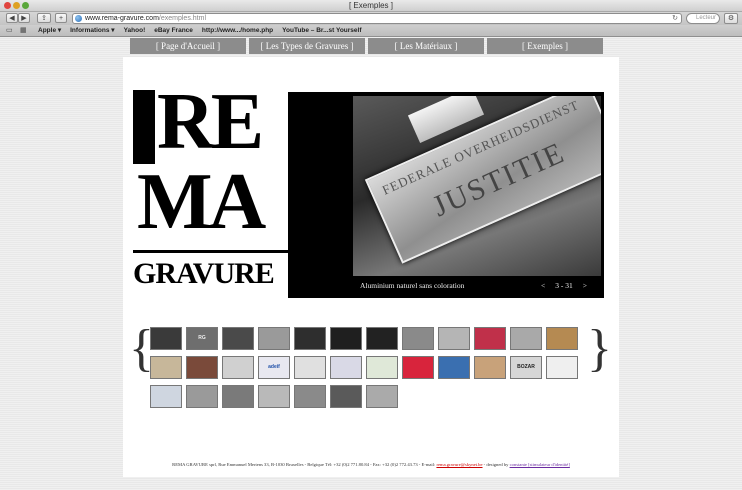 Image resolution: width=742 pixels, height=490 pixels. Describe the element at coordinates (459, 464) in the screenshot. I see `footer-email-link: rema.gravure@skynet.be` at that location.